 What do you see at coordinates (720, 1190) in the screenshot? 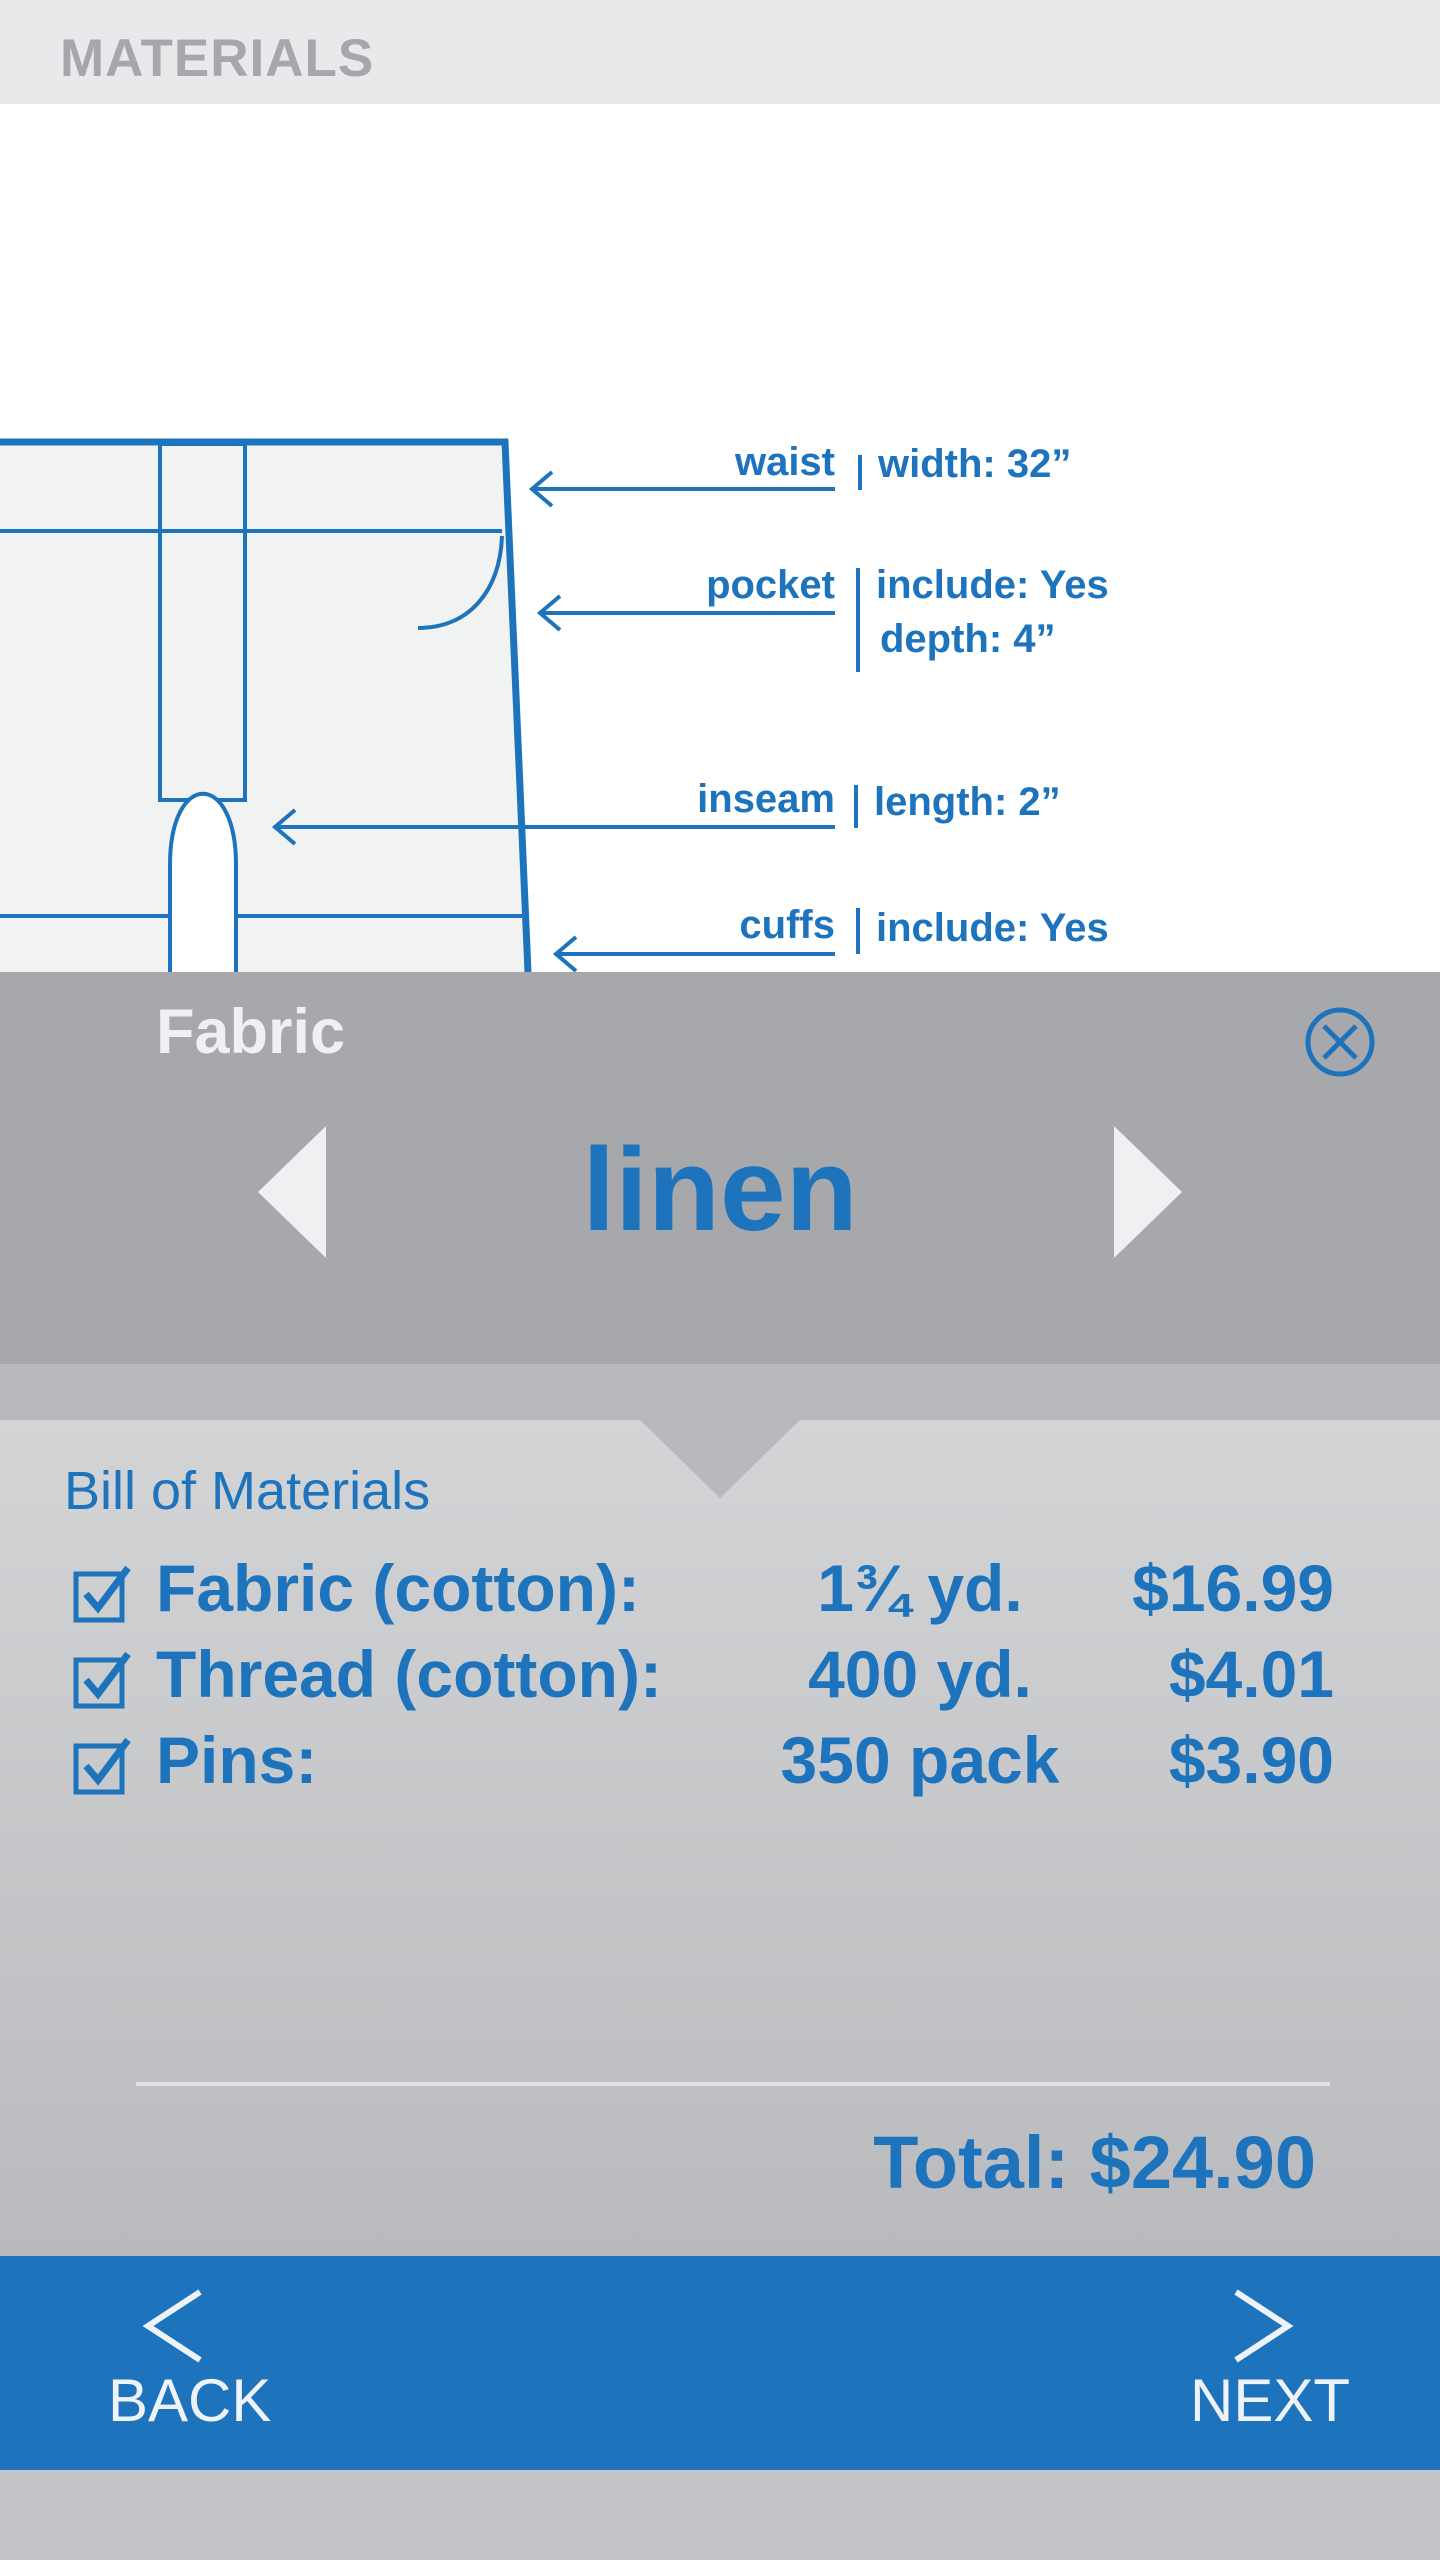
I see `fabric-value: linen` at bounding box center [720, 1190].